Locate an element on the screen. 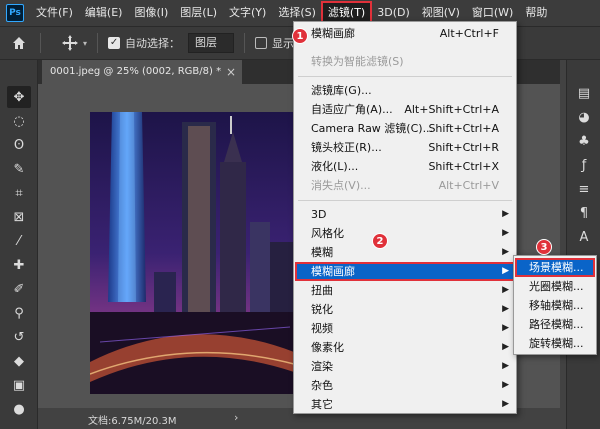 This screenshot has height=429, width=600. chevron-down-icon: ▾ is located at coordinates (85, 43).